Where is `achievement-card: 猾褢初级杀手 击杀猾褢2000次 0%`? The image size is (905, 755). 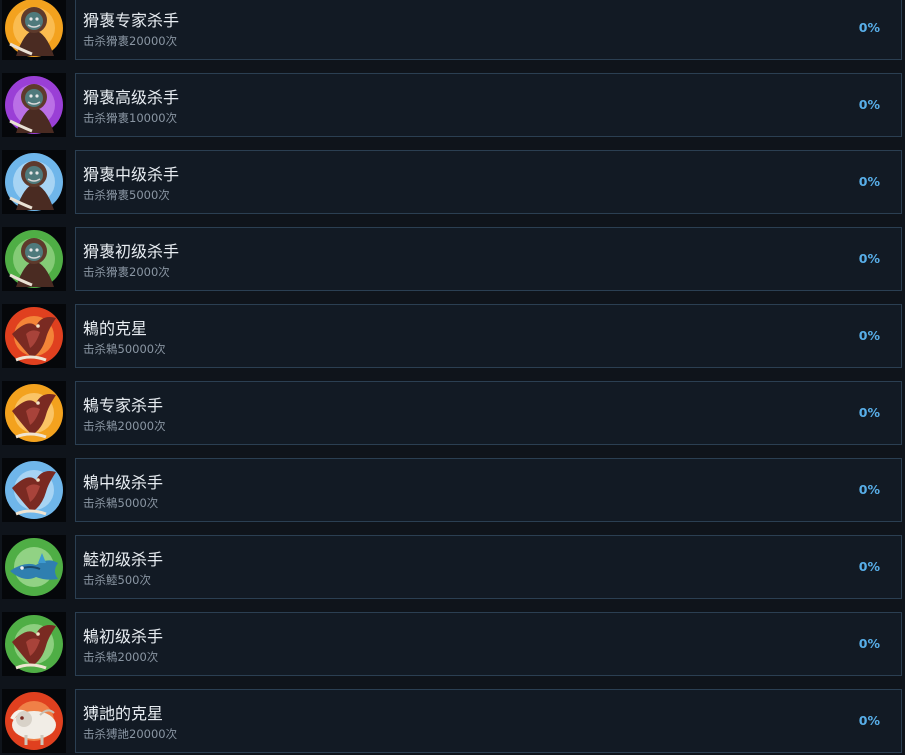
achievement-card: 猾褢初级杀手 击杀猾褢2000次 0% is located at coordinates (488, 259).